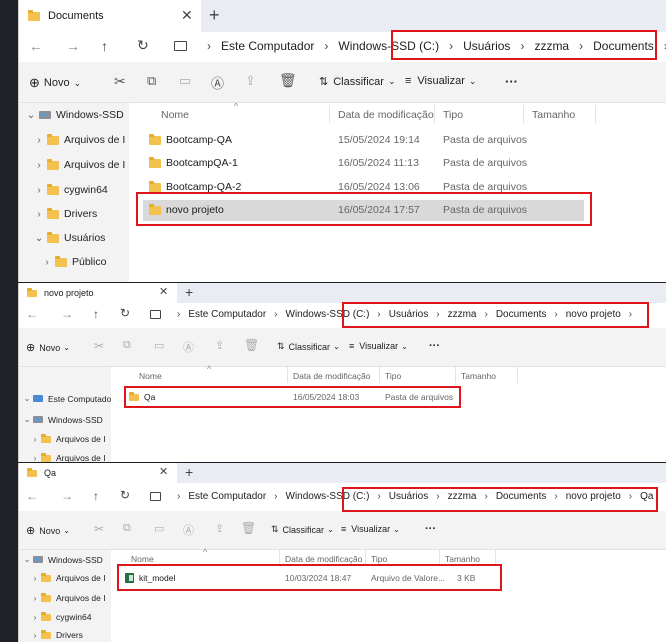  I want to click on sidebar-item-usuarios: ⌄ Usuários, so click(68, 237).